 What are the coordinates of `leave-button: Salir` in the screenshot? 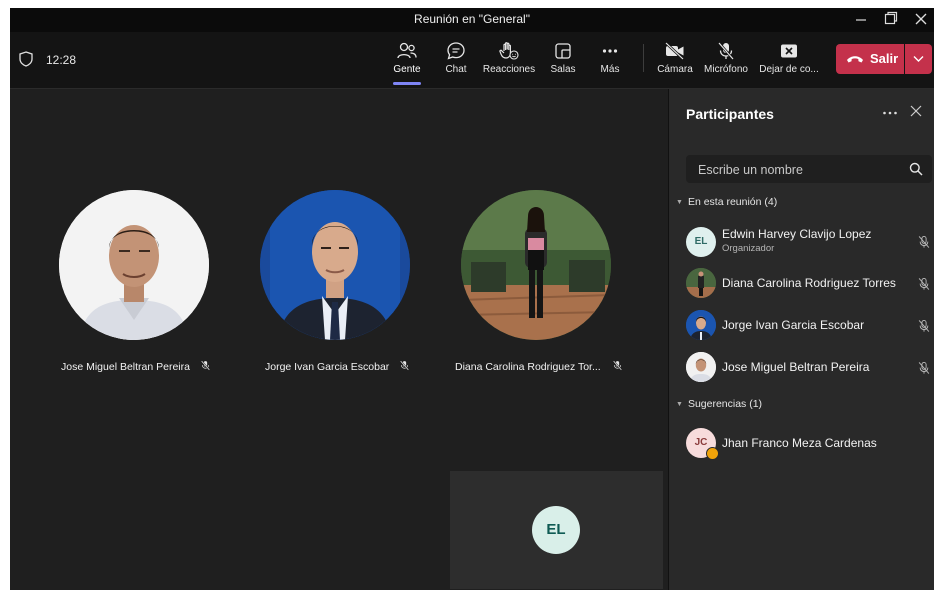 It's located at (870, 59).